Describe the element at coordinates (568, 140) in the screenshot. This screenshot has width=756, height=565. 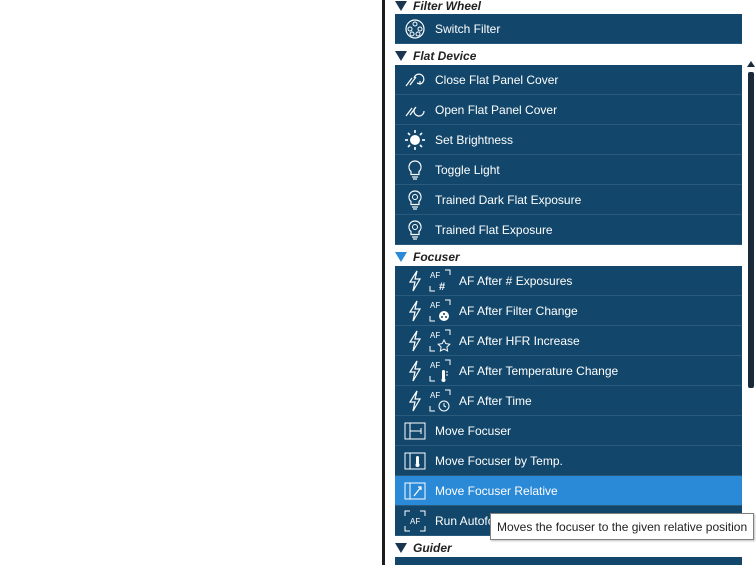
I see `instruction-set-brightness: Set Brightness` at that location.